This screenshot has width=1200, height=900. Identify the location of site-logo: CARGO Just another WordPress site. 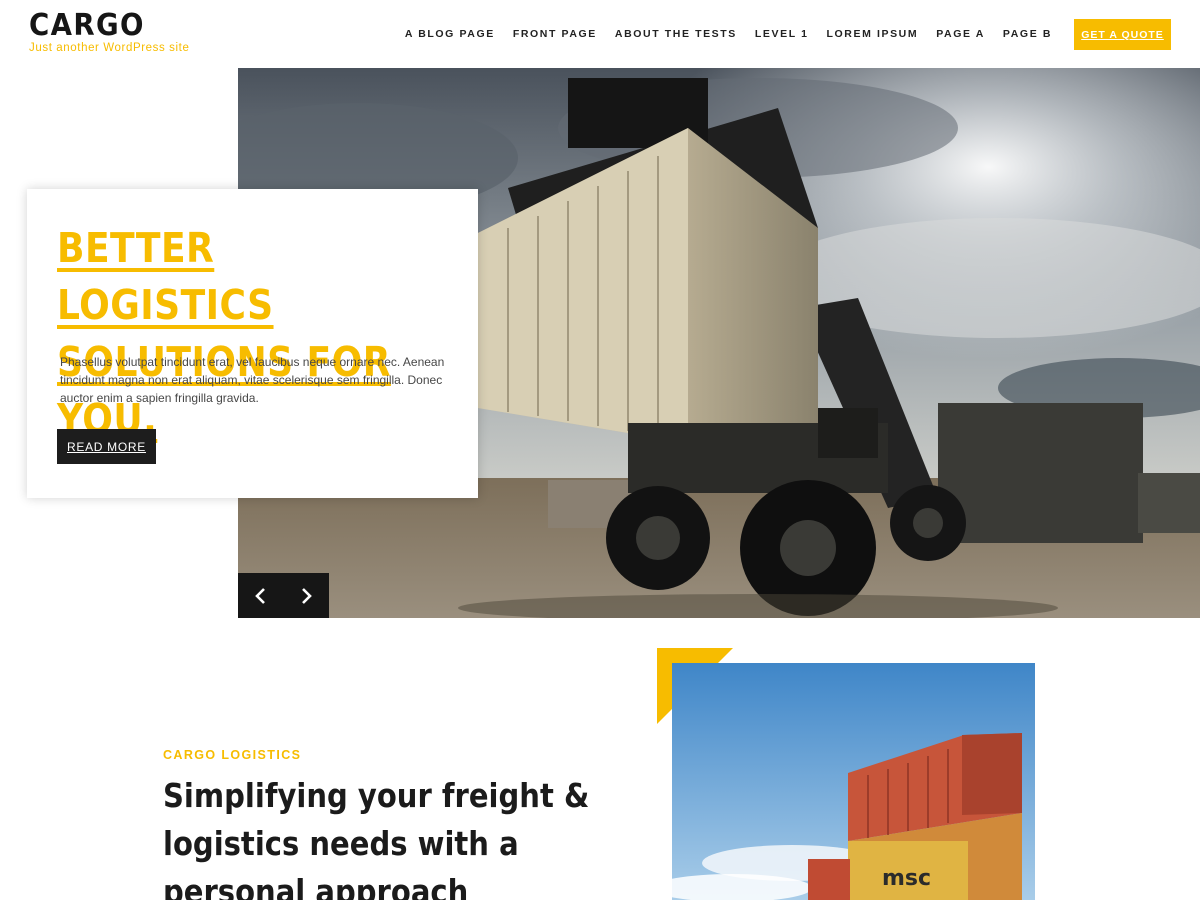
(109, 32).